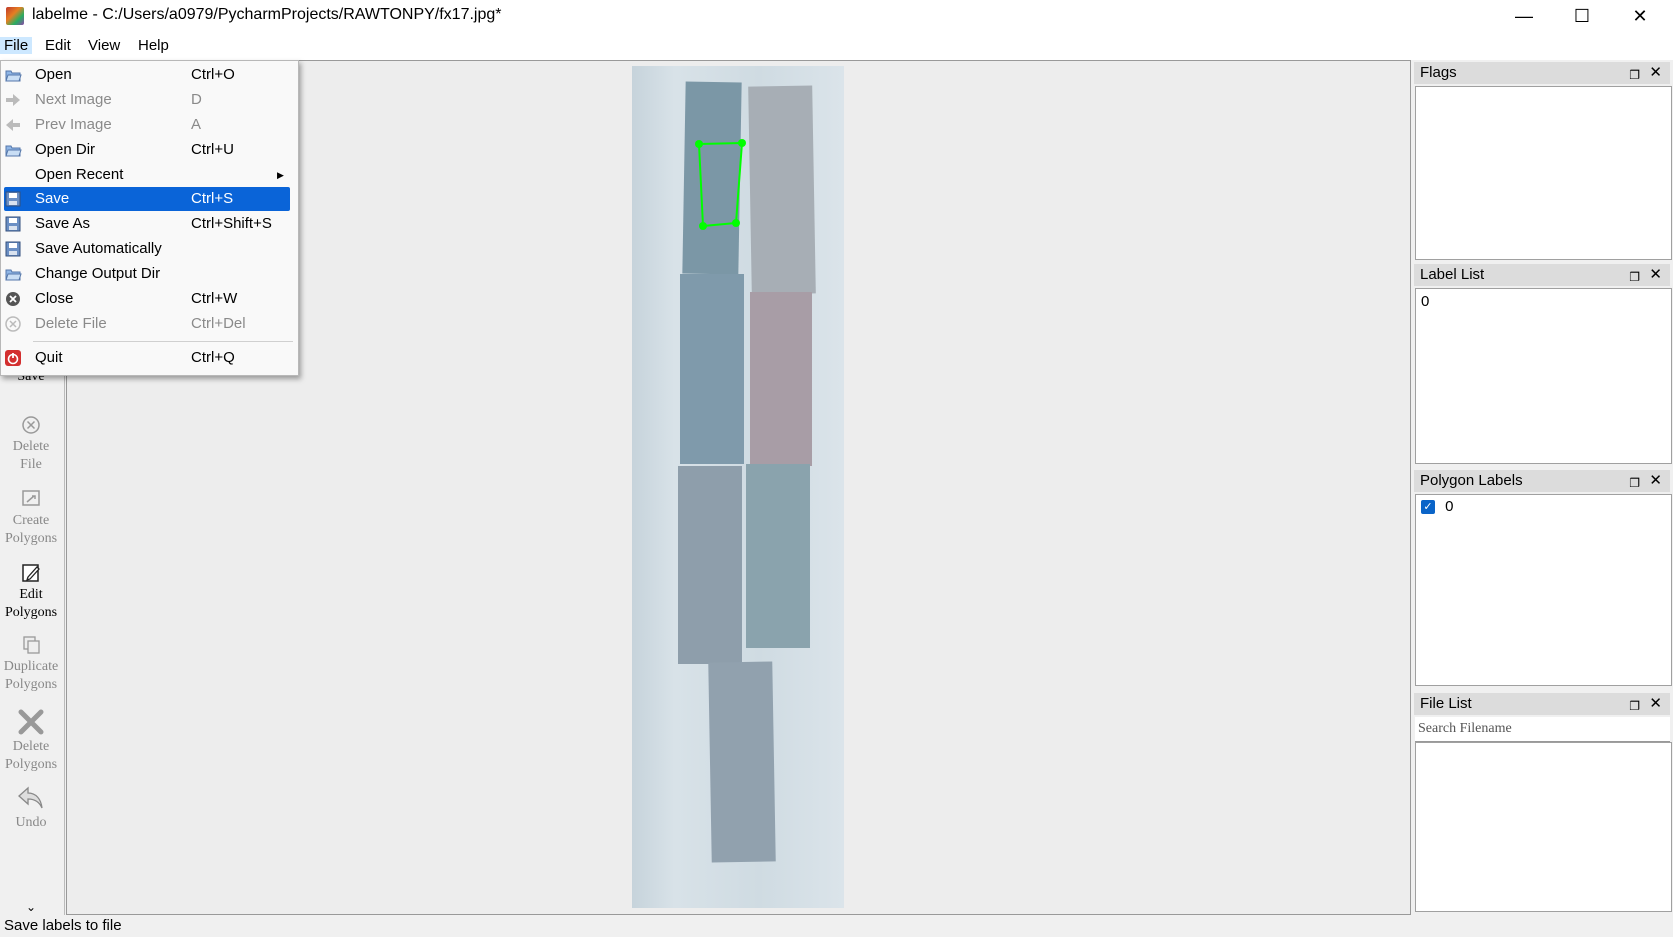 The width and height of the screenshot is (1673, 937). What do you see at coordinates (1543, 173) in the screenshot?
I see `flags-list` at bounding box center [1543, 173].